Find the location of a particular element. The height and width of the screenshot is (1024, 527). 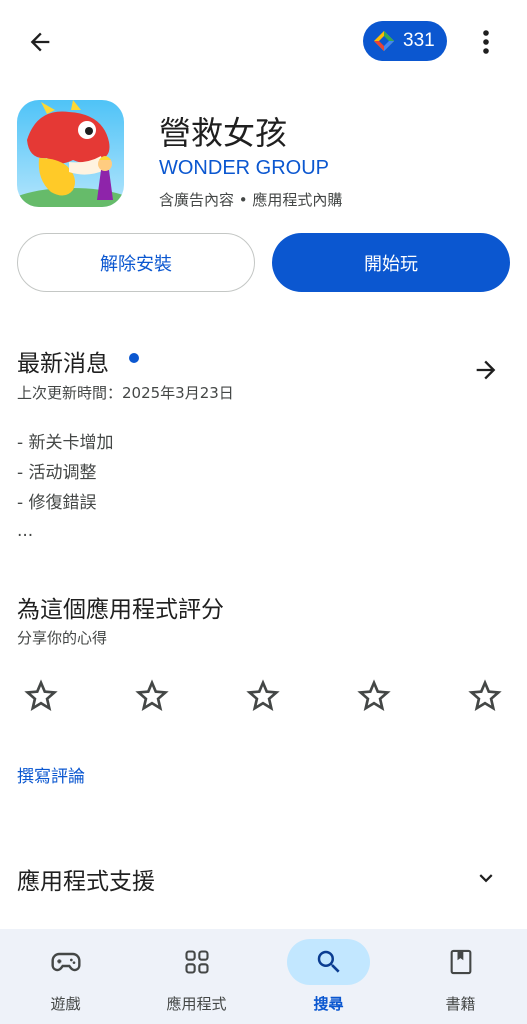

nav-books: 書籍 is located at coordinates (460, 976).